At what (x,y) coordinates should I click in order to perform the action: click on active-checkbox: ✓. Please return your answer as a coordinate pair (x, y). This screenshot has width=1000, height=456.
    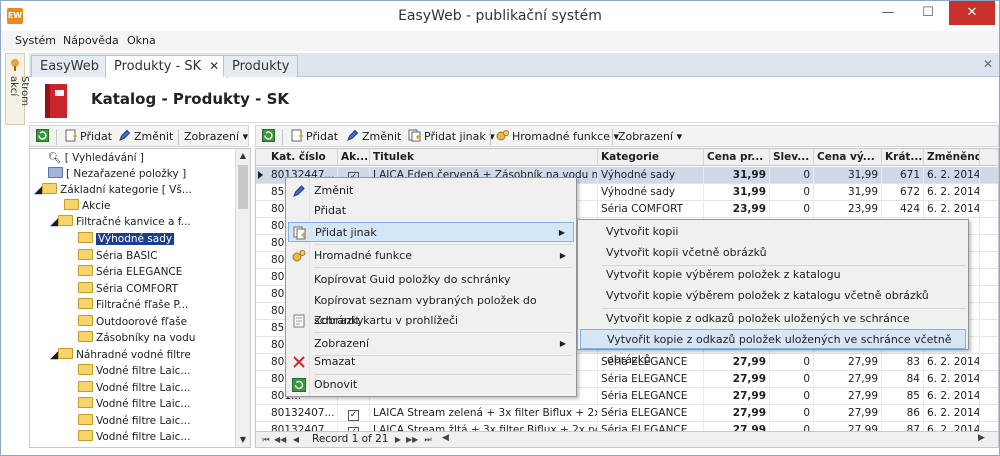
    Looking at the image, I should click on (353, 415).